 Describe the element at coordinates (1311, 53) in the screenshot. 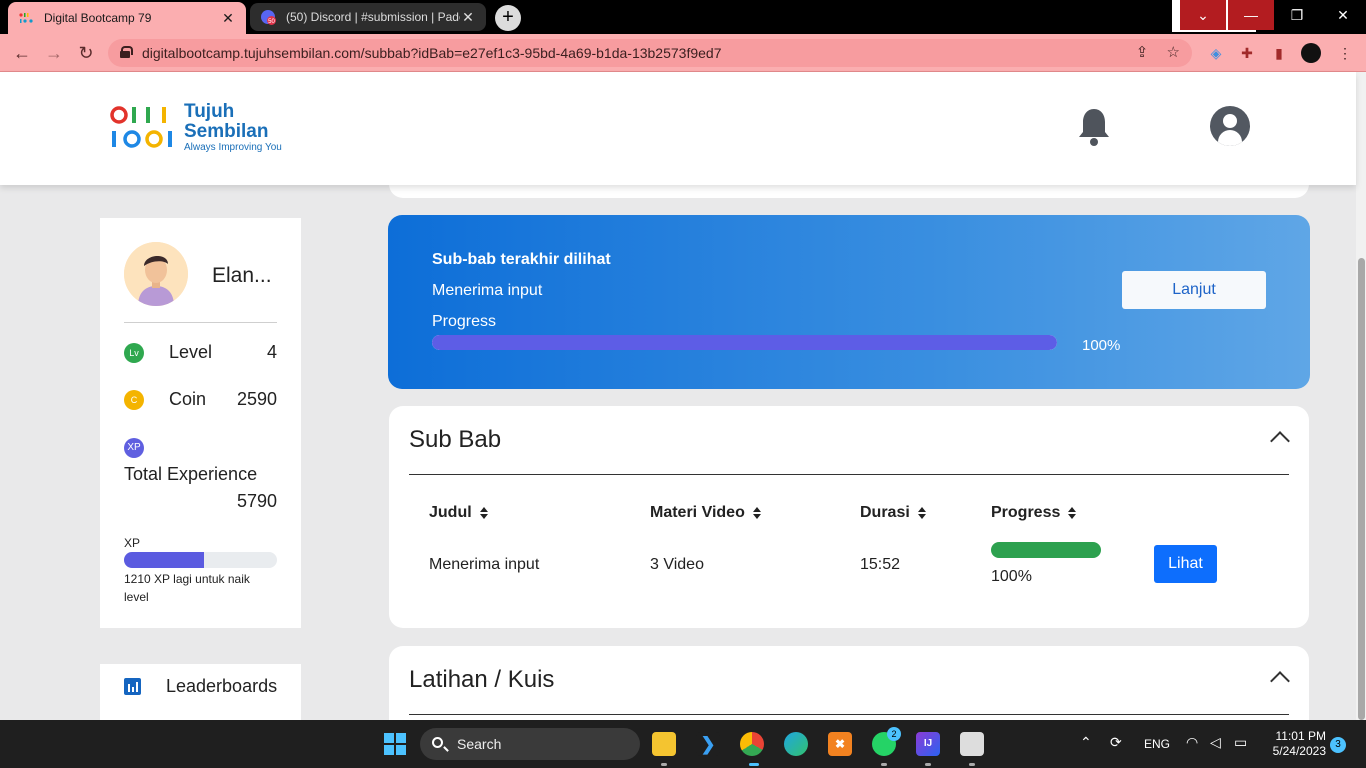

I see `profile-avatar-icon` at that location.